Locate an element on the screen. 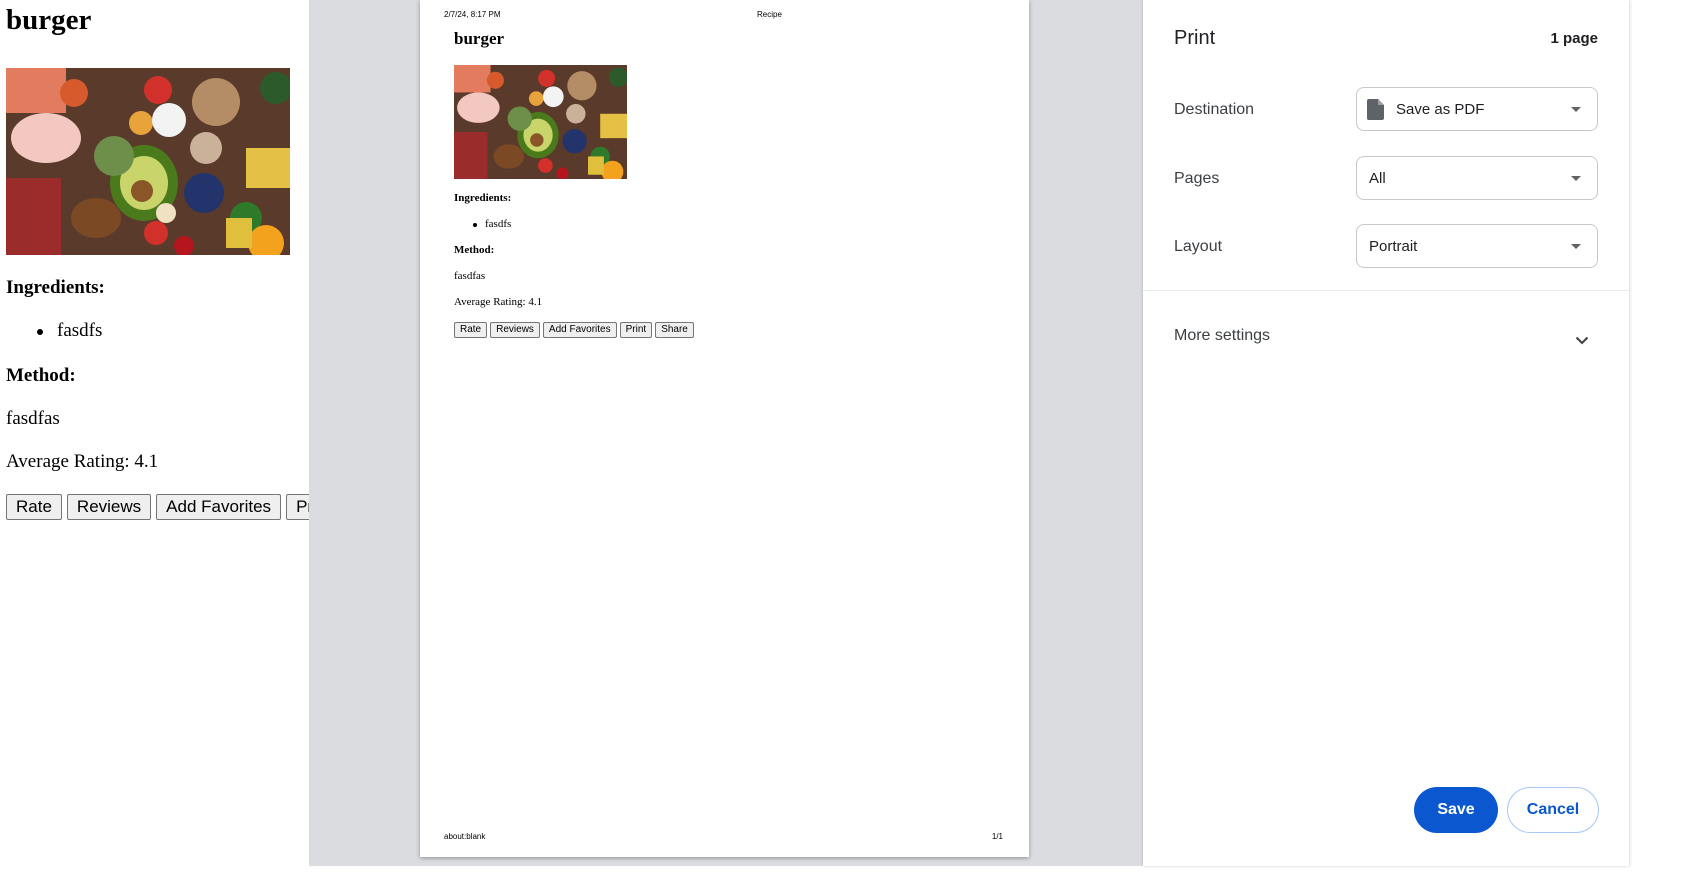 Image resolution: width=1699 pixels, height=872 pixels. ingredients-heading: Ingredients: is located at coordinates (55, 287).